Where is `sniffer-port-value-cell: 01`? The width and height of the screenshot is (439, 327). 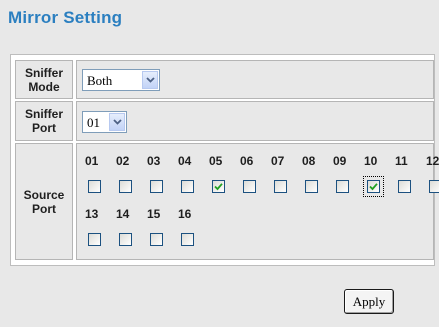
sniffer-port-value-cell: 01 is located at coordinates (255, 121).